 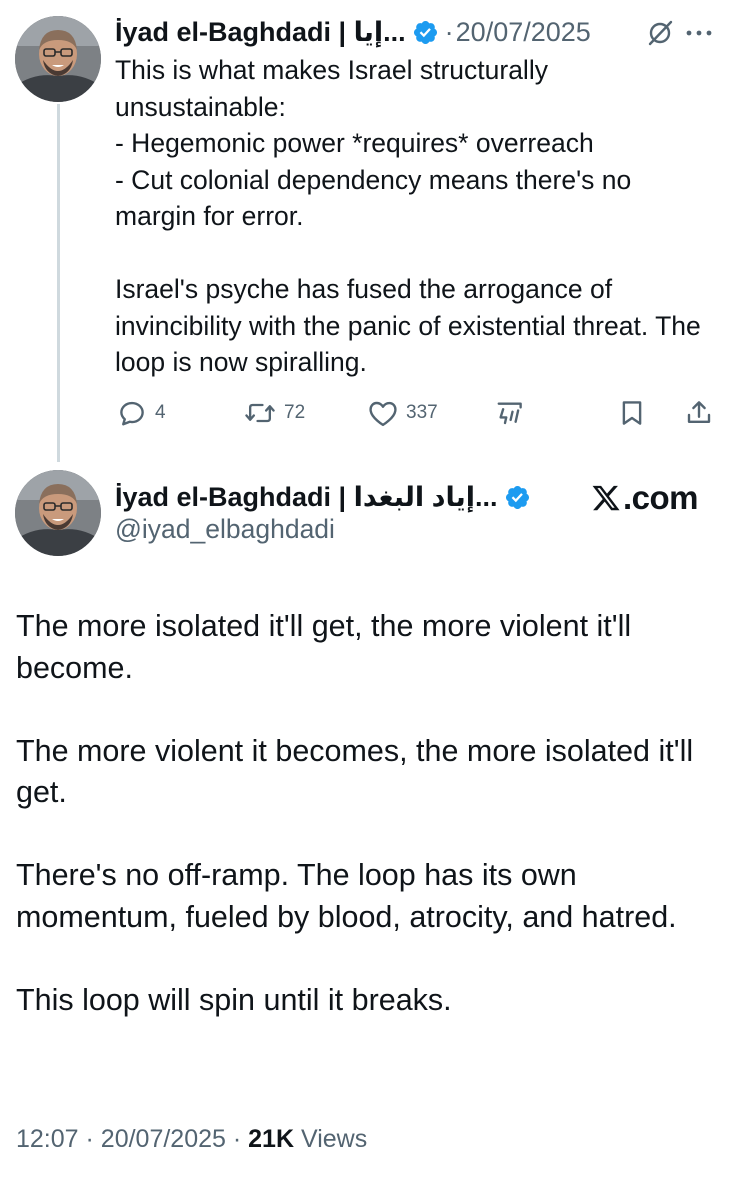 What do you see at coordinates (699, 33) in the screenshot?
I see `more-icon` at bounding box center [699, 33].